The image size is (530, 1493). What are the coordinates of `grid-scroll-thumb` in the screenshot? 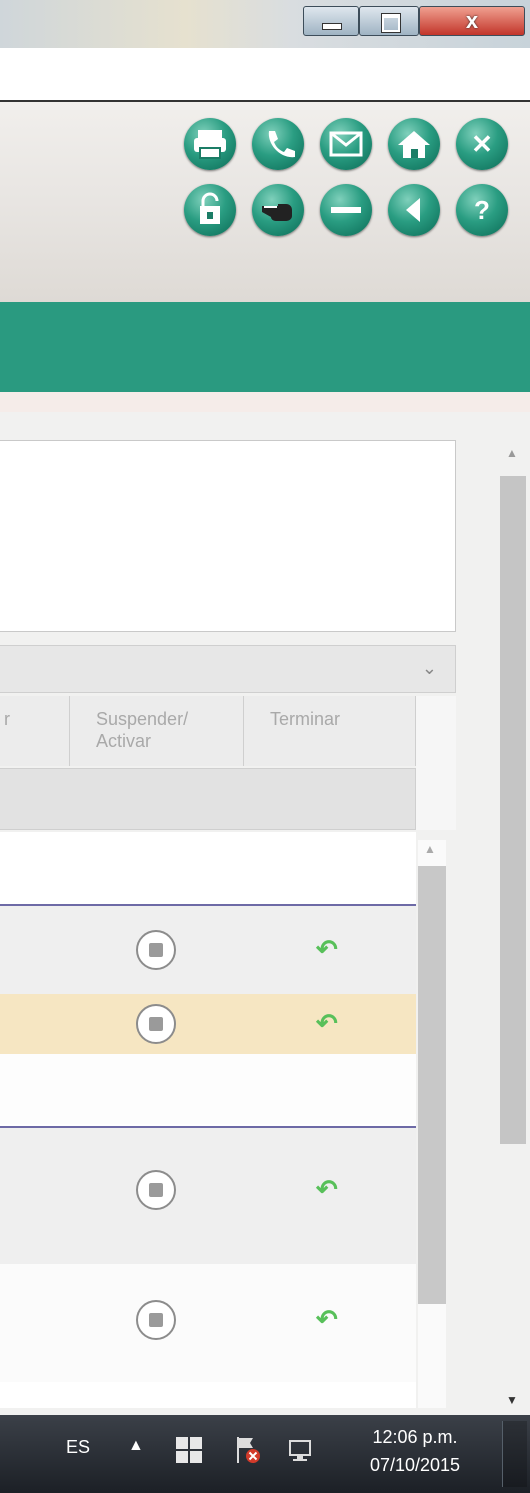 It's located at (432, 1085).